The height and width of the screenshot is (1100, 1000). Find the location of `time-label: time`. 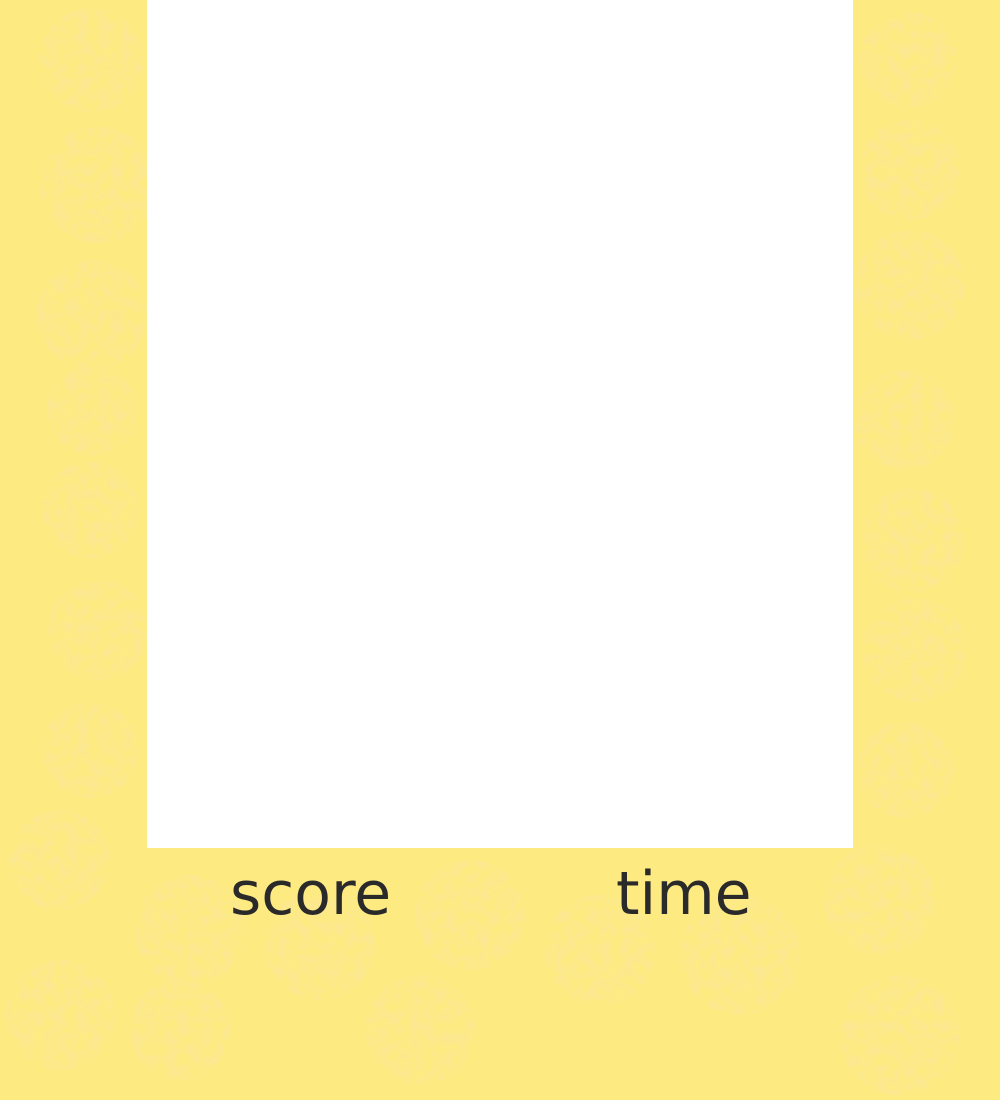

time-label: time is located at coordinates (684, 894).